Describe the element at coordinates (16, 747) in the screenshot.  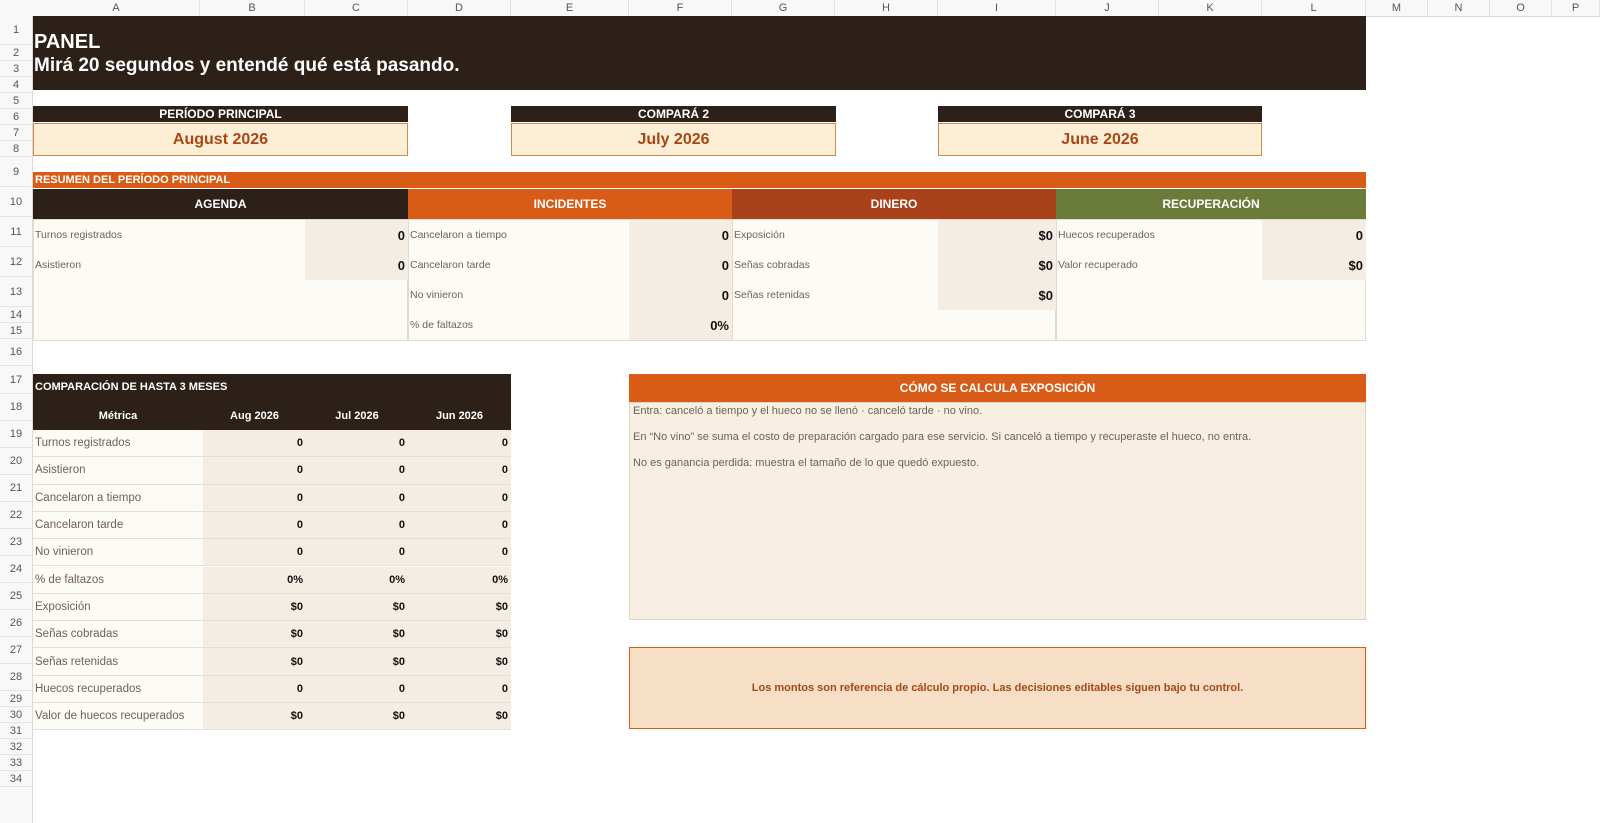
I see `row-header-32: 32` at that location.